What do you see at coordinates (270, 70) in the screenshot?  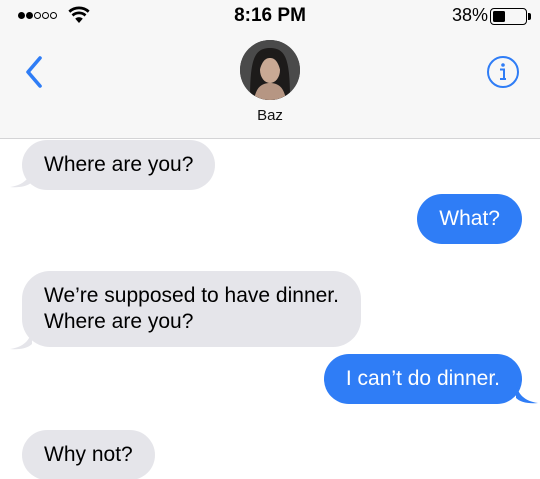 I see `avatar` at bounding box center [270, 70].